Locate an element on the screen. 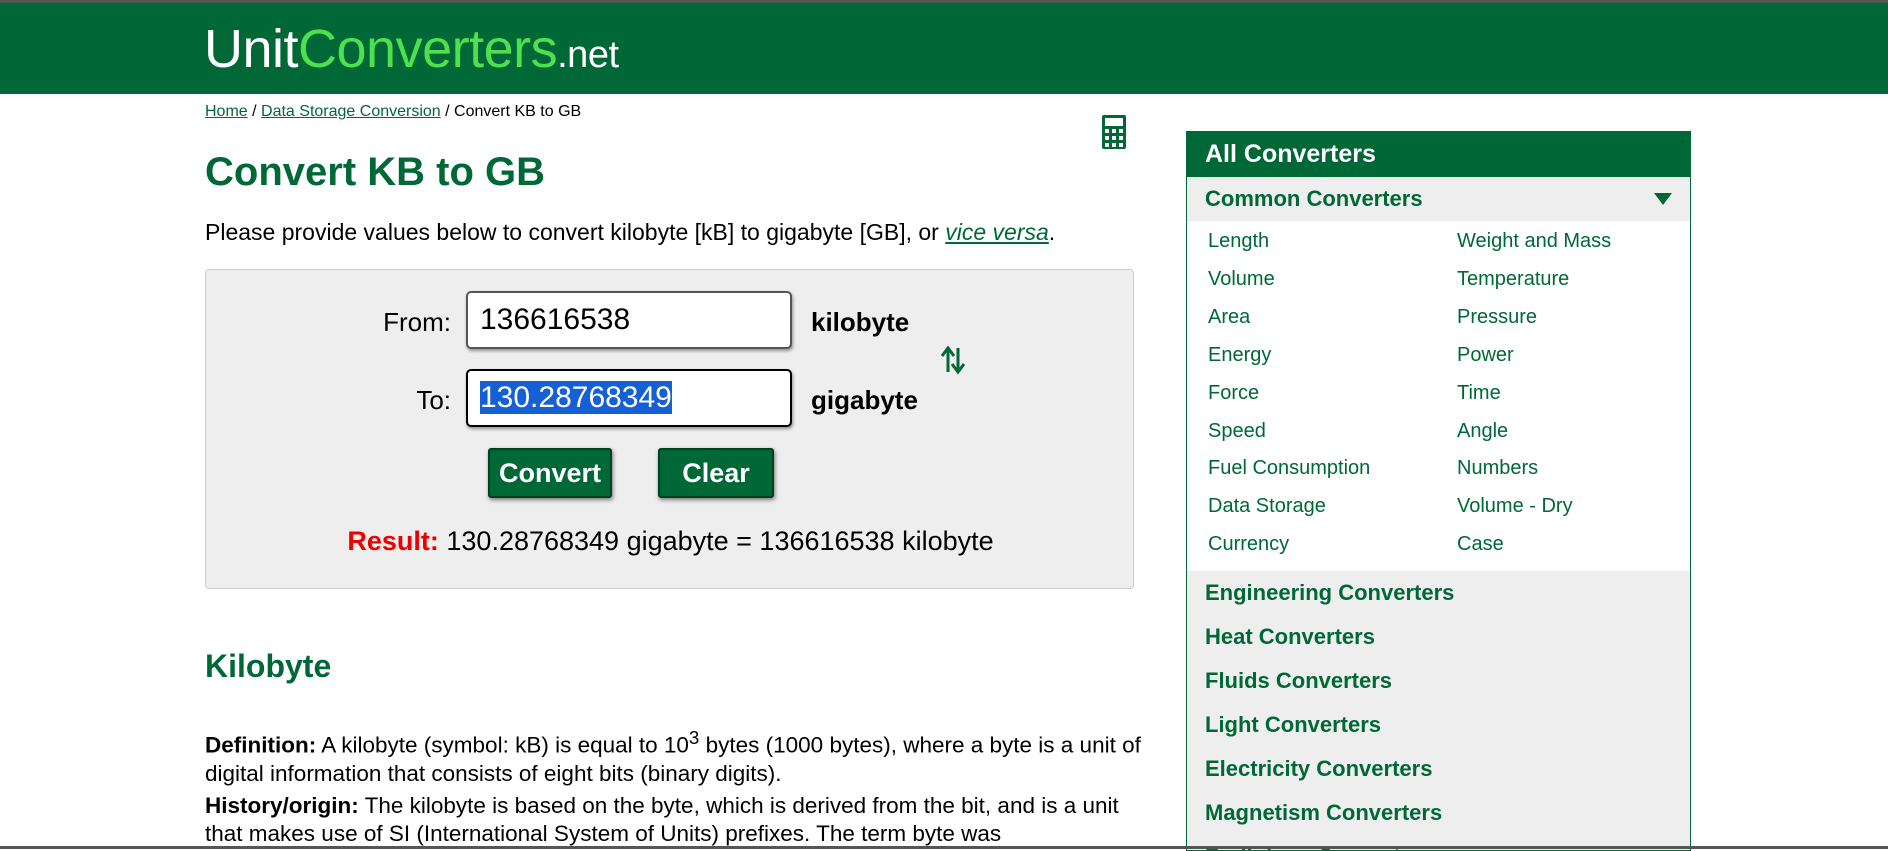  breadcrumb-section-link: Data Storage Conversion is located at coordinates (351, 111).